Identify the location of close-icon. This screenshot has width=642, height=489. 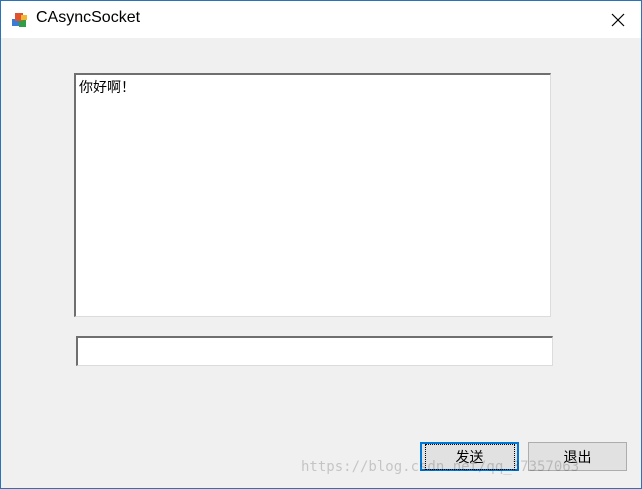
(618, 19).